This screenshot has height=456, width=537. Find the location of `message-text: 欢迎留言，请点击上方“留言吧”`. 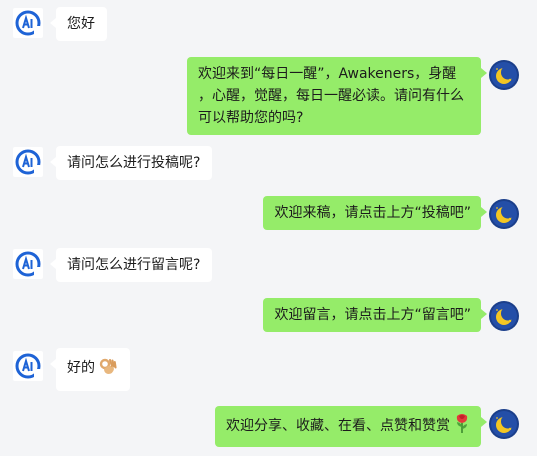

message-text: 欢迎留言，请点击上方“留言吧” is located at coordinates (372, 315).